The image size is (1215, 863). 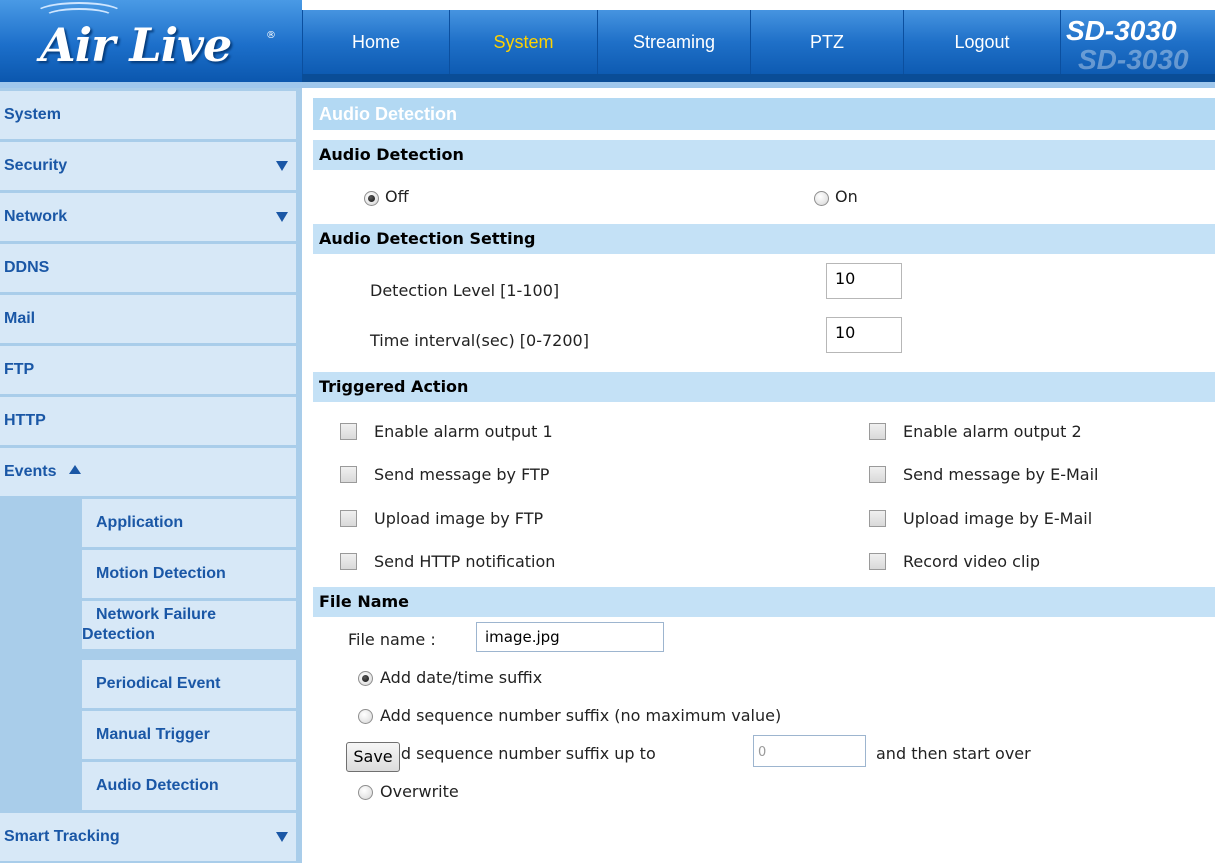 What do you see at coordinates (30, 471) in the screenshot?
I see `sidebar-item-label: Events` at bounding box center [30, 471].